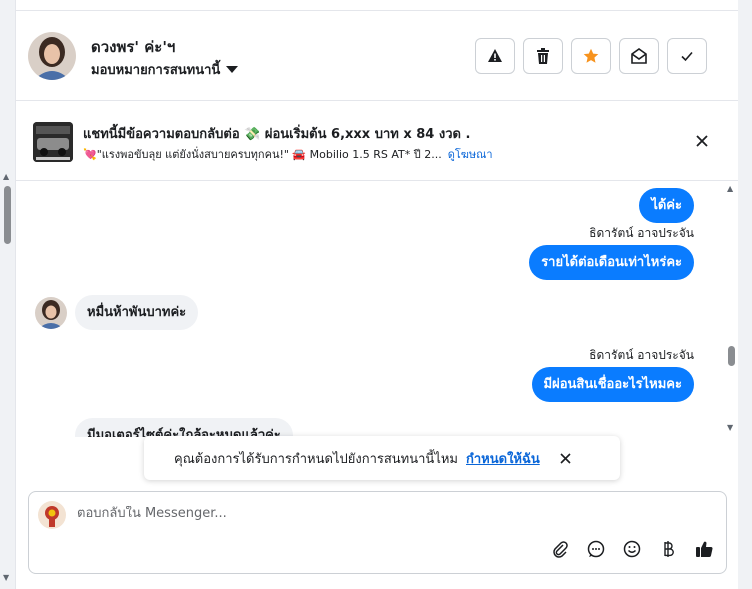 This screenshot has height=589, width=752. I want to click on composer-tools, so click(632, 549).